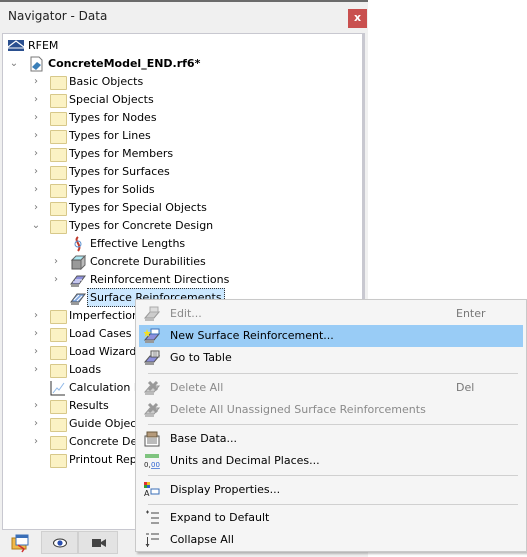  I want to click on tree-label: Basic Objects, so click(106, 81).